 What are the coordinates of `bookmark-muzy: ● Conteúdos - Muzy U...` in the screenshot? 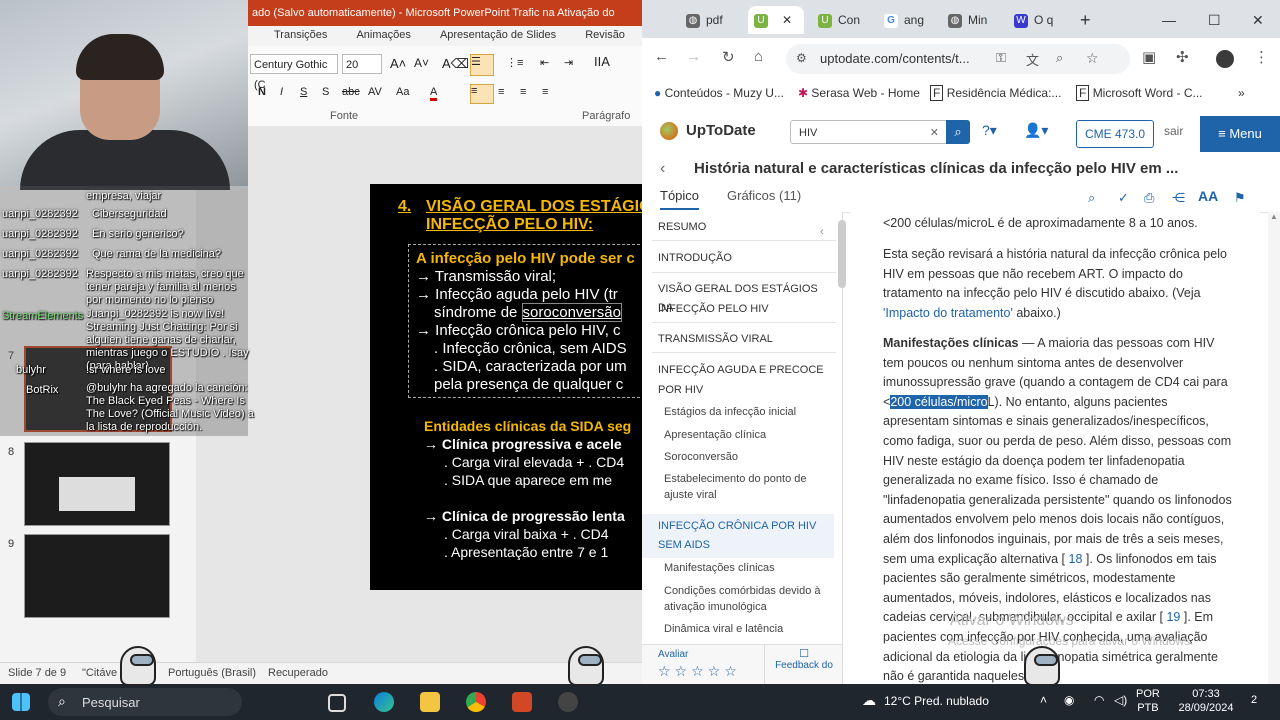 It's located at (719, 93).